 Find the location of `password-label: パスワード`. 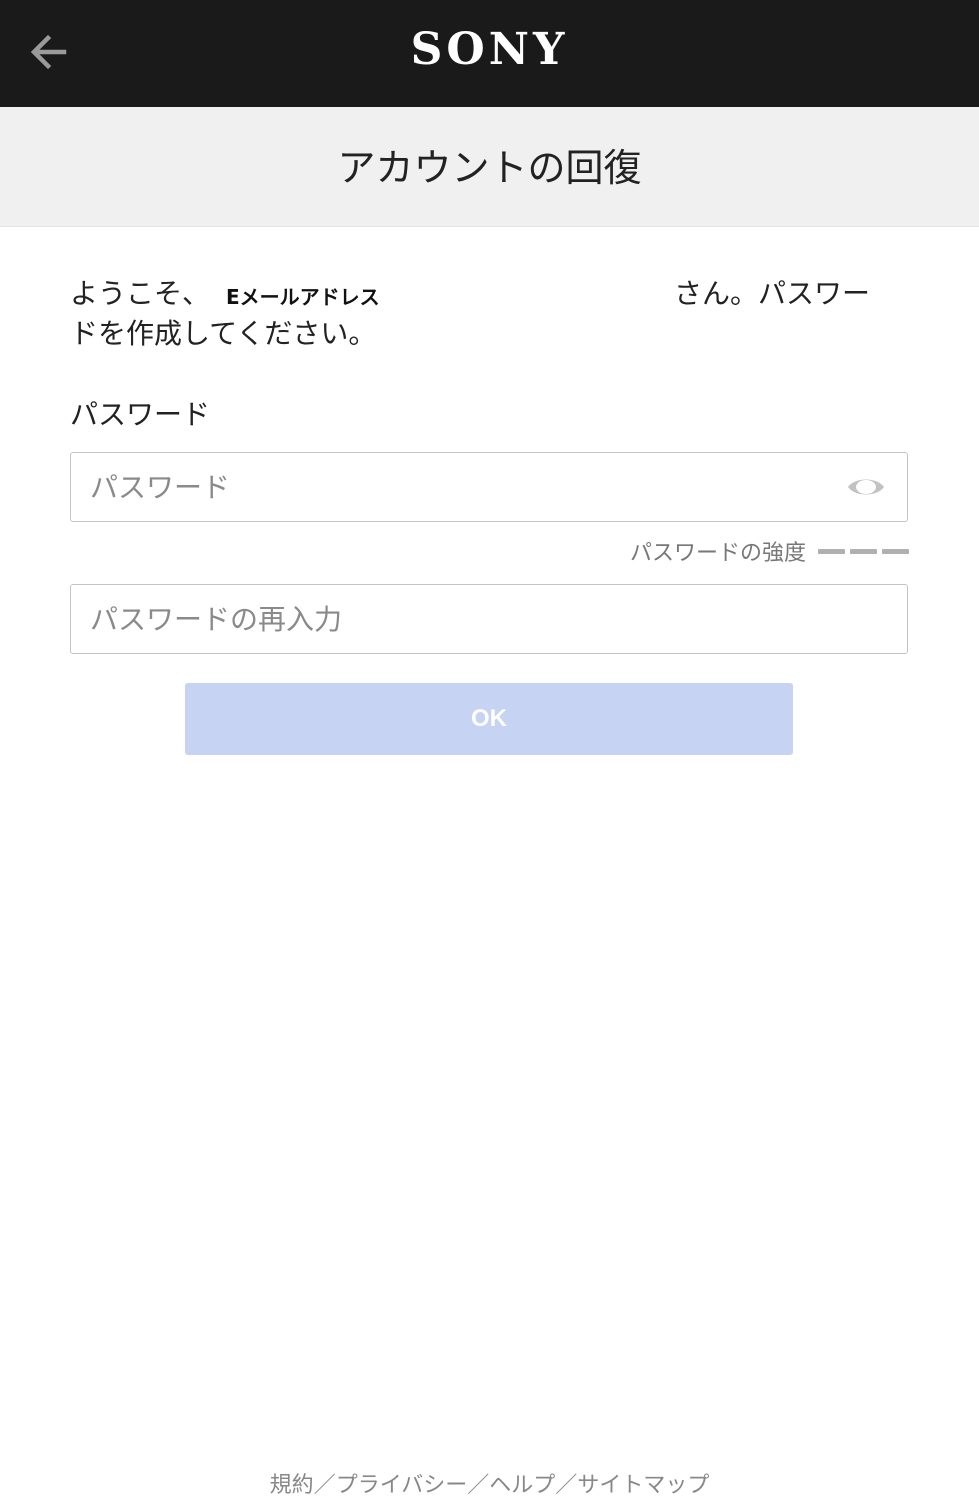

password-label: パスワード is located at coordinates (140, 414).